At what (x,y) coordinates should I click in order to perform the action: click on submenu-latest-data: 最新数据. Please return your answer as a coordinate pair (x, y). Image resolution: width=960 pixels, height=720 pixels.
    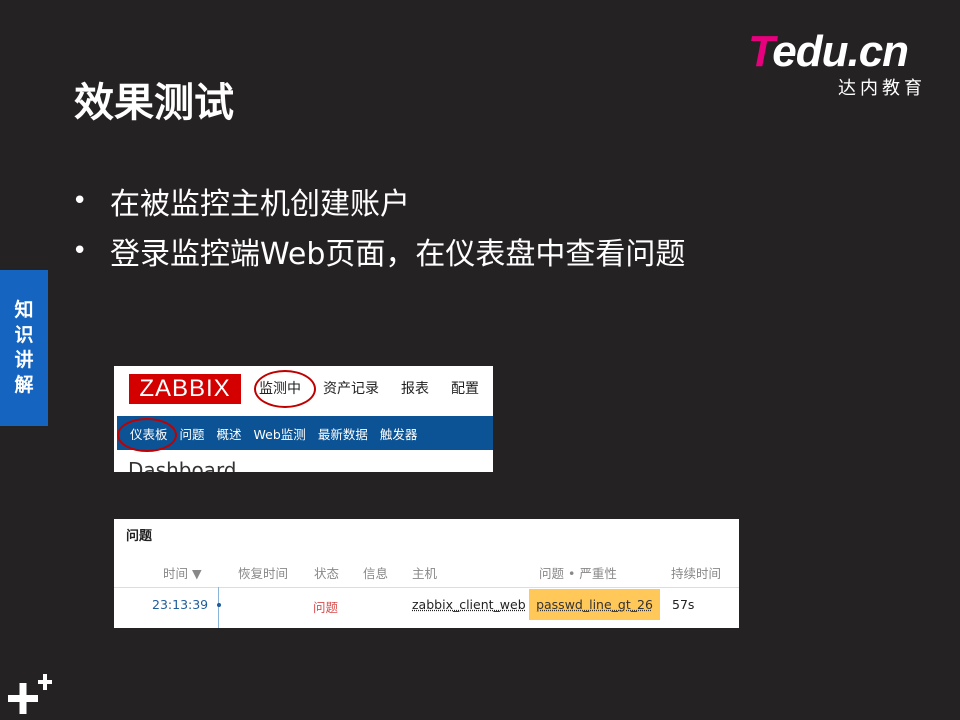
    Looking at the image, I should click on (343, 433).